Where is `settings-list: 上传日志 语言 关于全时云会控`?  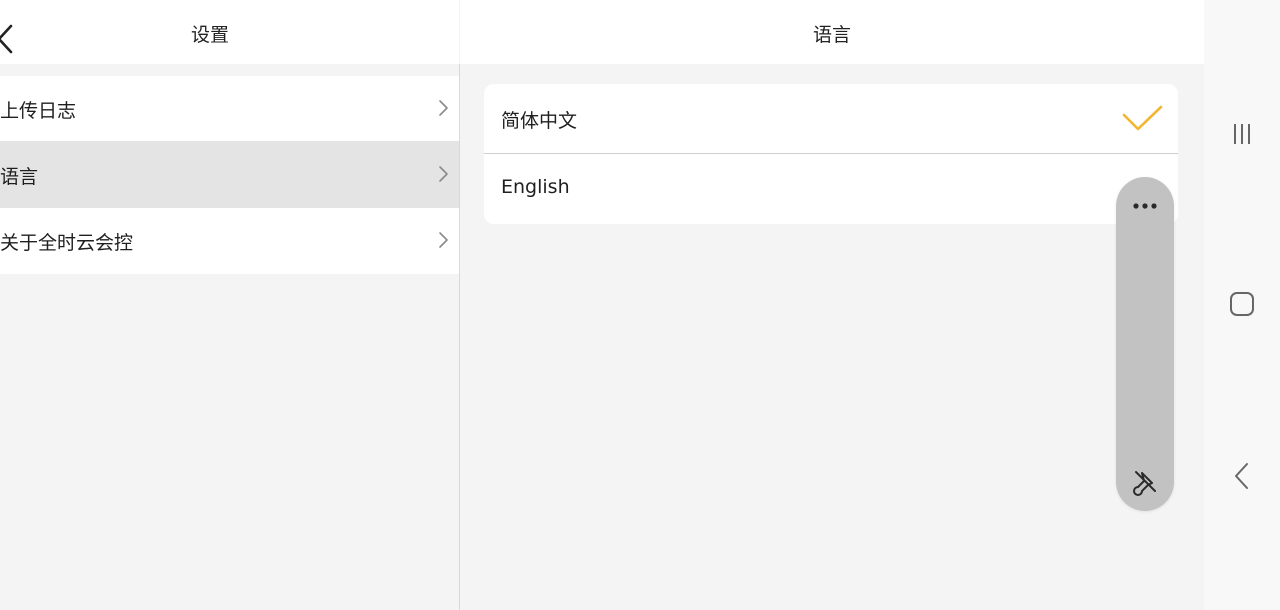
settings-list: 上传日志 语言 关于全时云会控 is located at coordinates (229, 175).